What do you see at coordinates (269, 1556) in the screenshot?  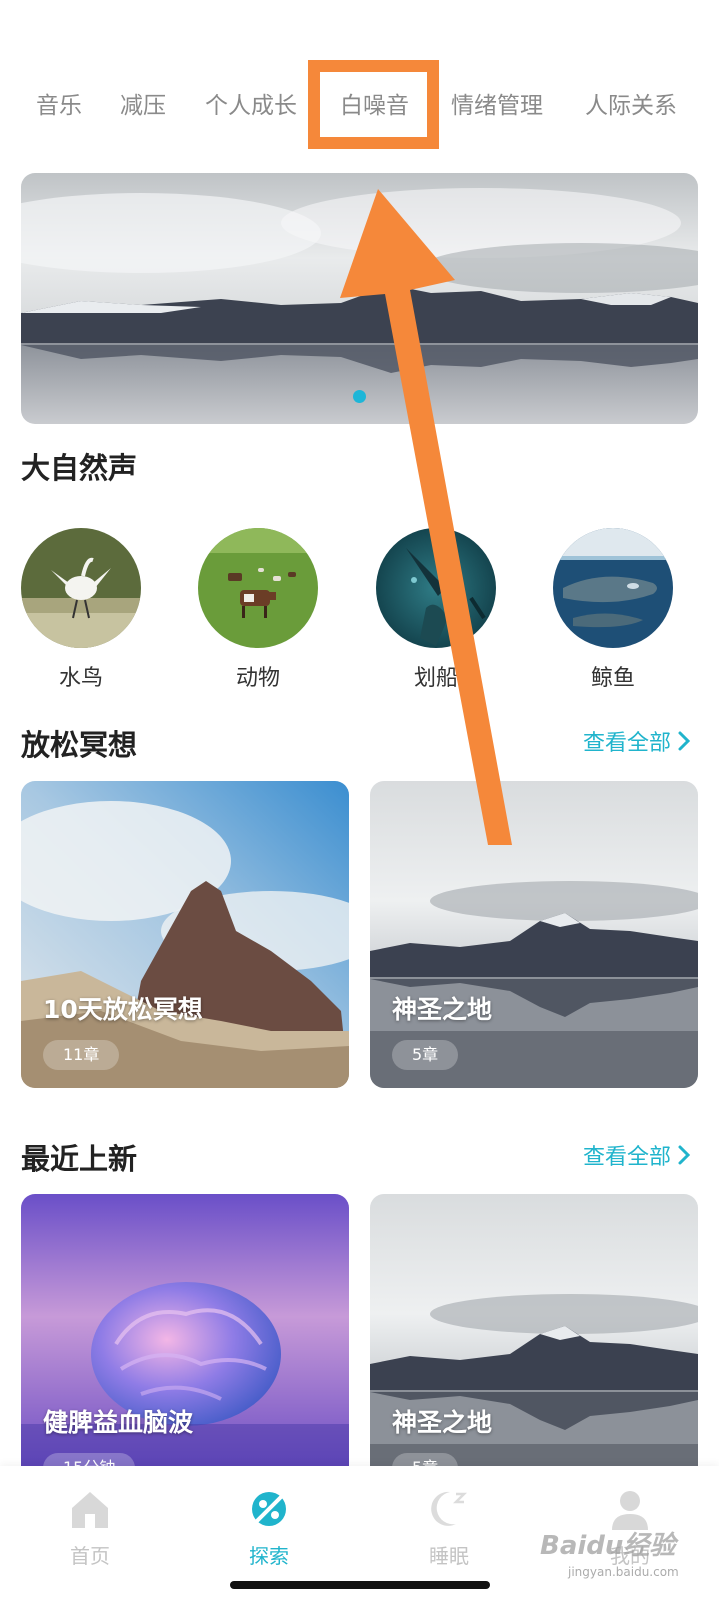 I see `nav-explore-label: 探索` at bounding box center [269, 1556].